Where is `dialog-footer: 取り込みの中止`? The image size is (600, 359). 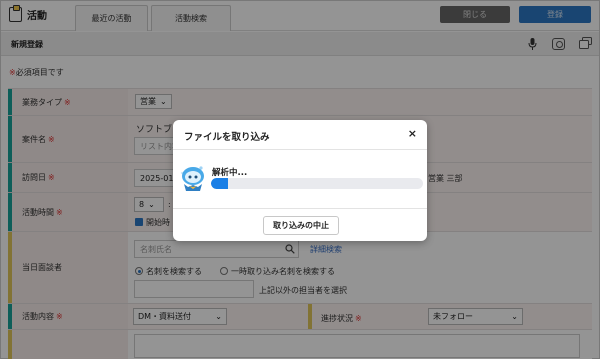
dialog-footer: 取り込みの中止 is located at coordinates (300, 224).